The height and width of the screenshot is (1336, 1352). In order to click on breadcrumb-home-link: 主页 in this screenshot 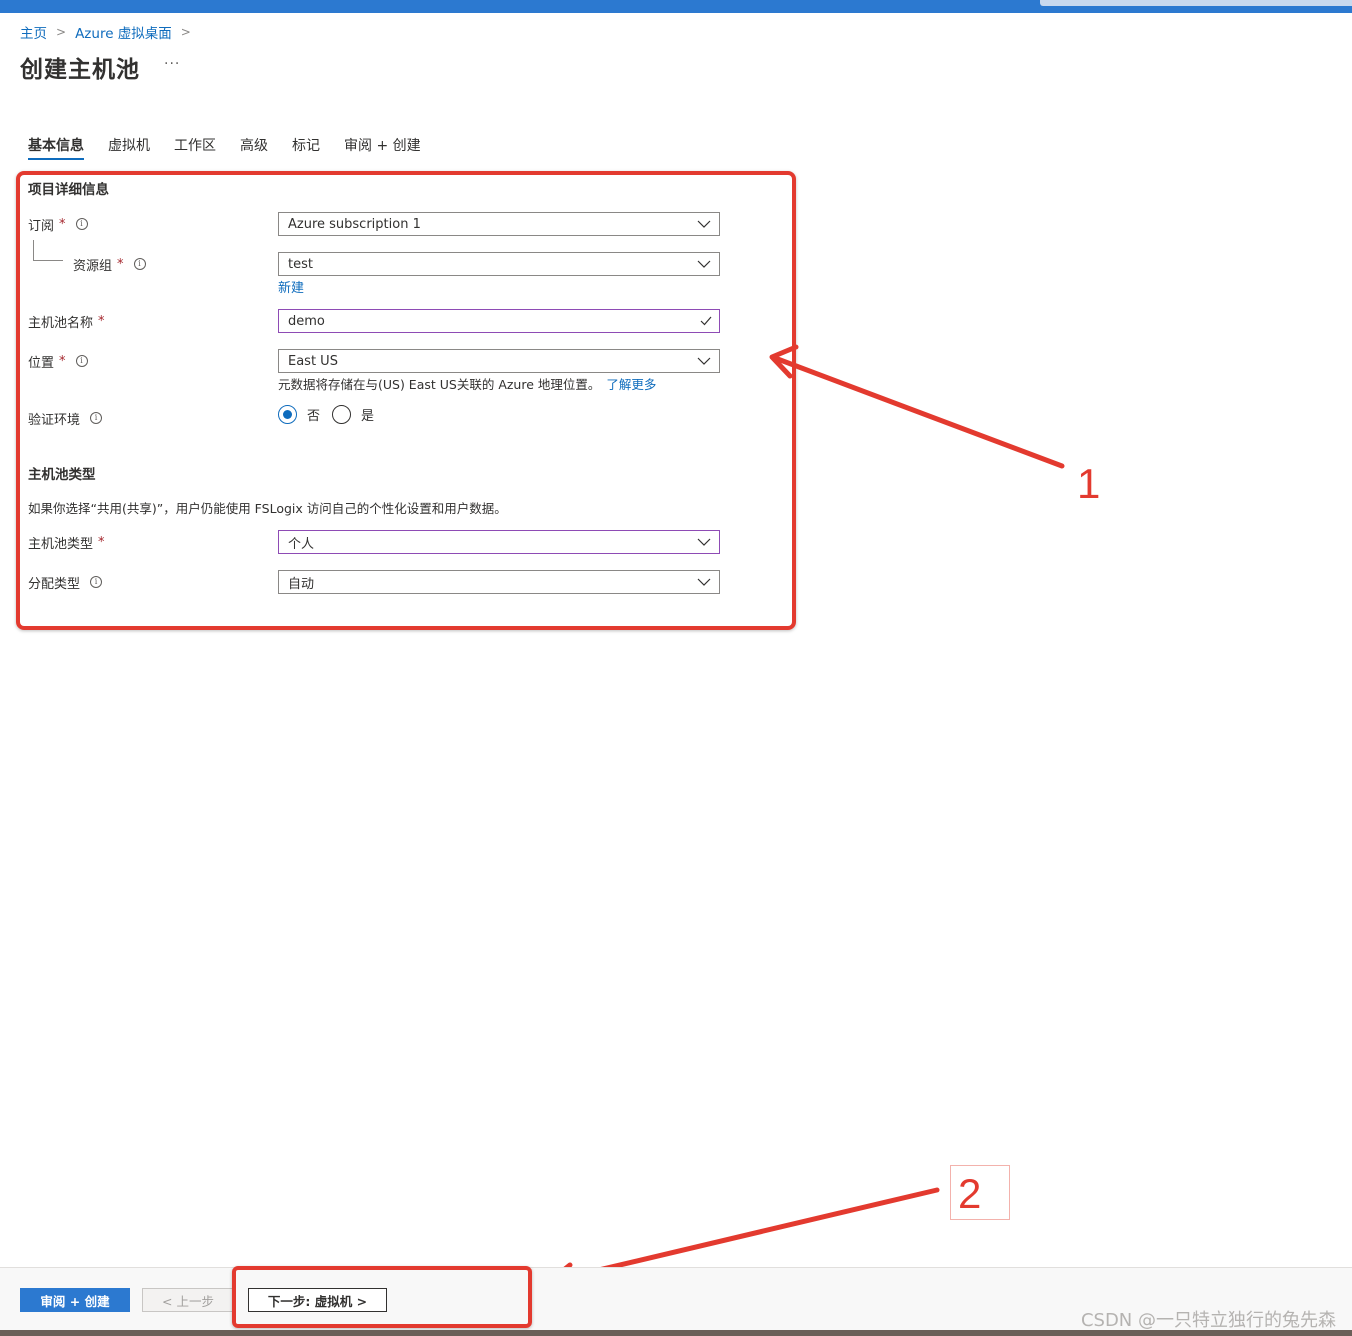, I will do `click(33, 32)`.